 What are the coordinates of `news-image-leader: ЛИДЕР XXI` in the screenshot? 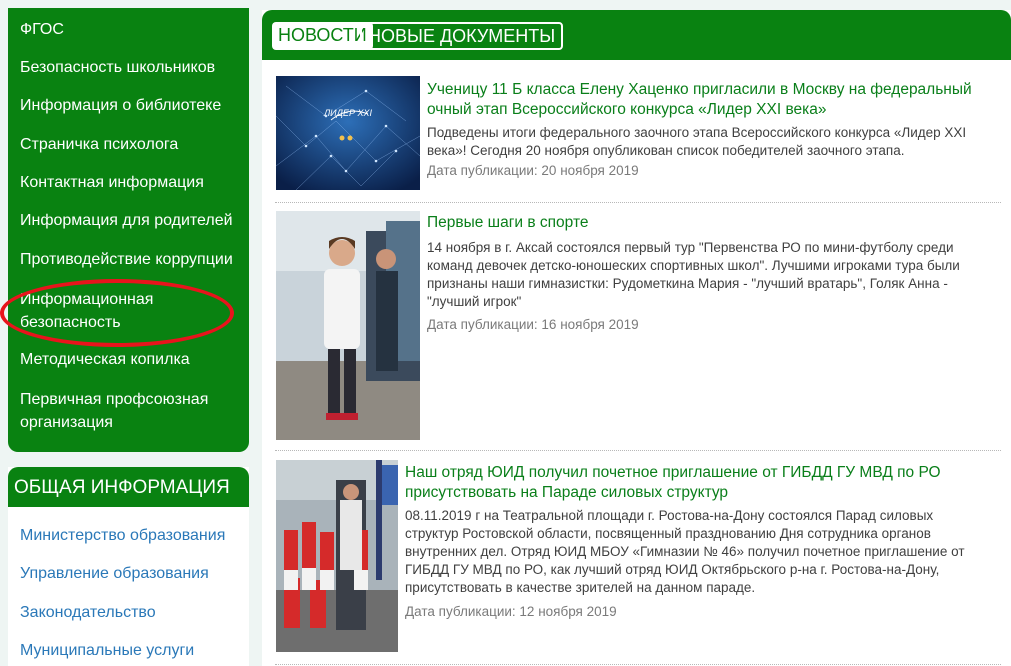 It's located at (348, 133).